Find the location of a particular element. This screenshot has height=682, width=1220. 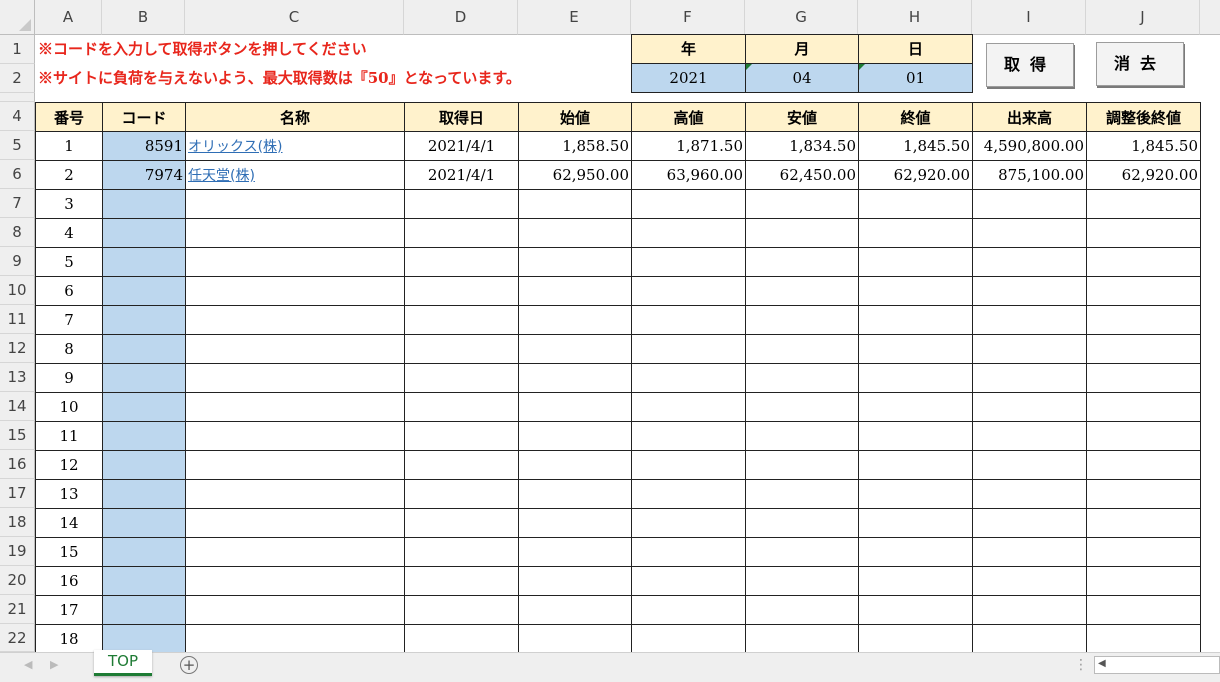

header-number: 番号 is located at coordinates (69, 117).